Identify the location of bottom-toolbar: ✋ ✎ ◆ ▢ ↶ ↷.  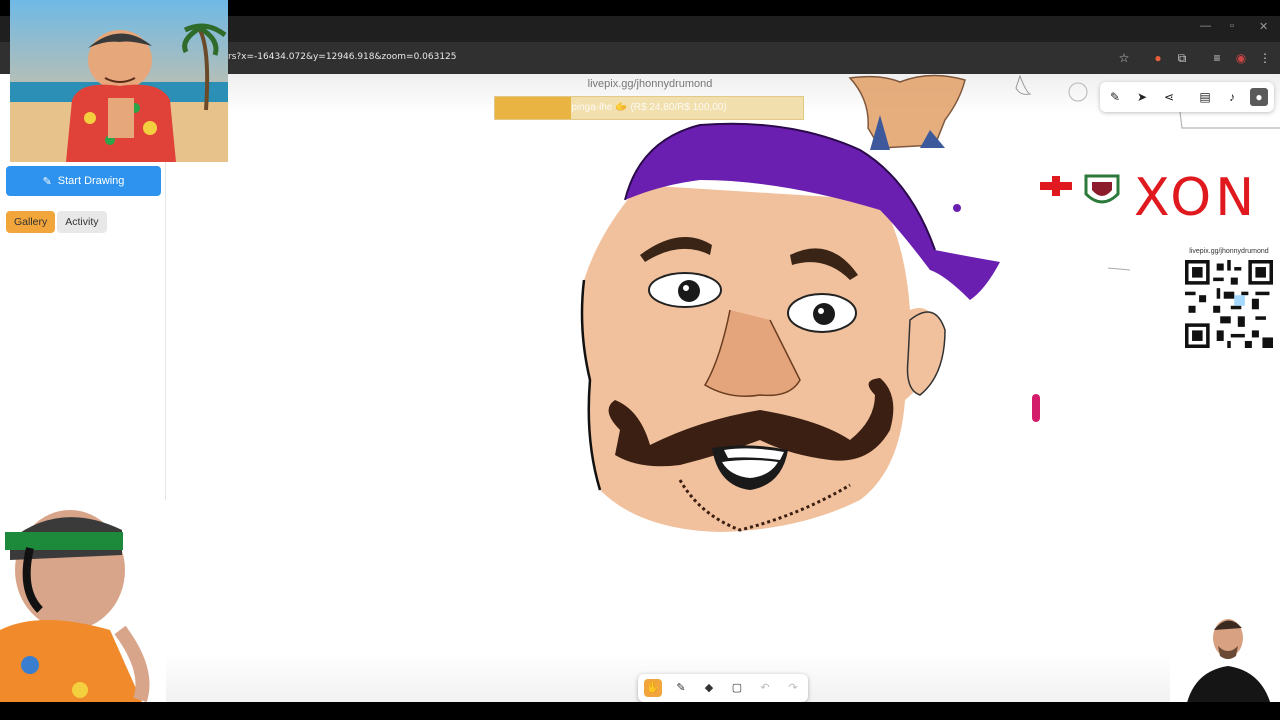
(723, 688).